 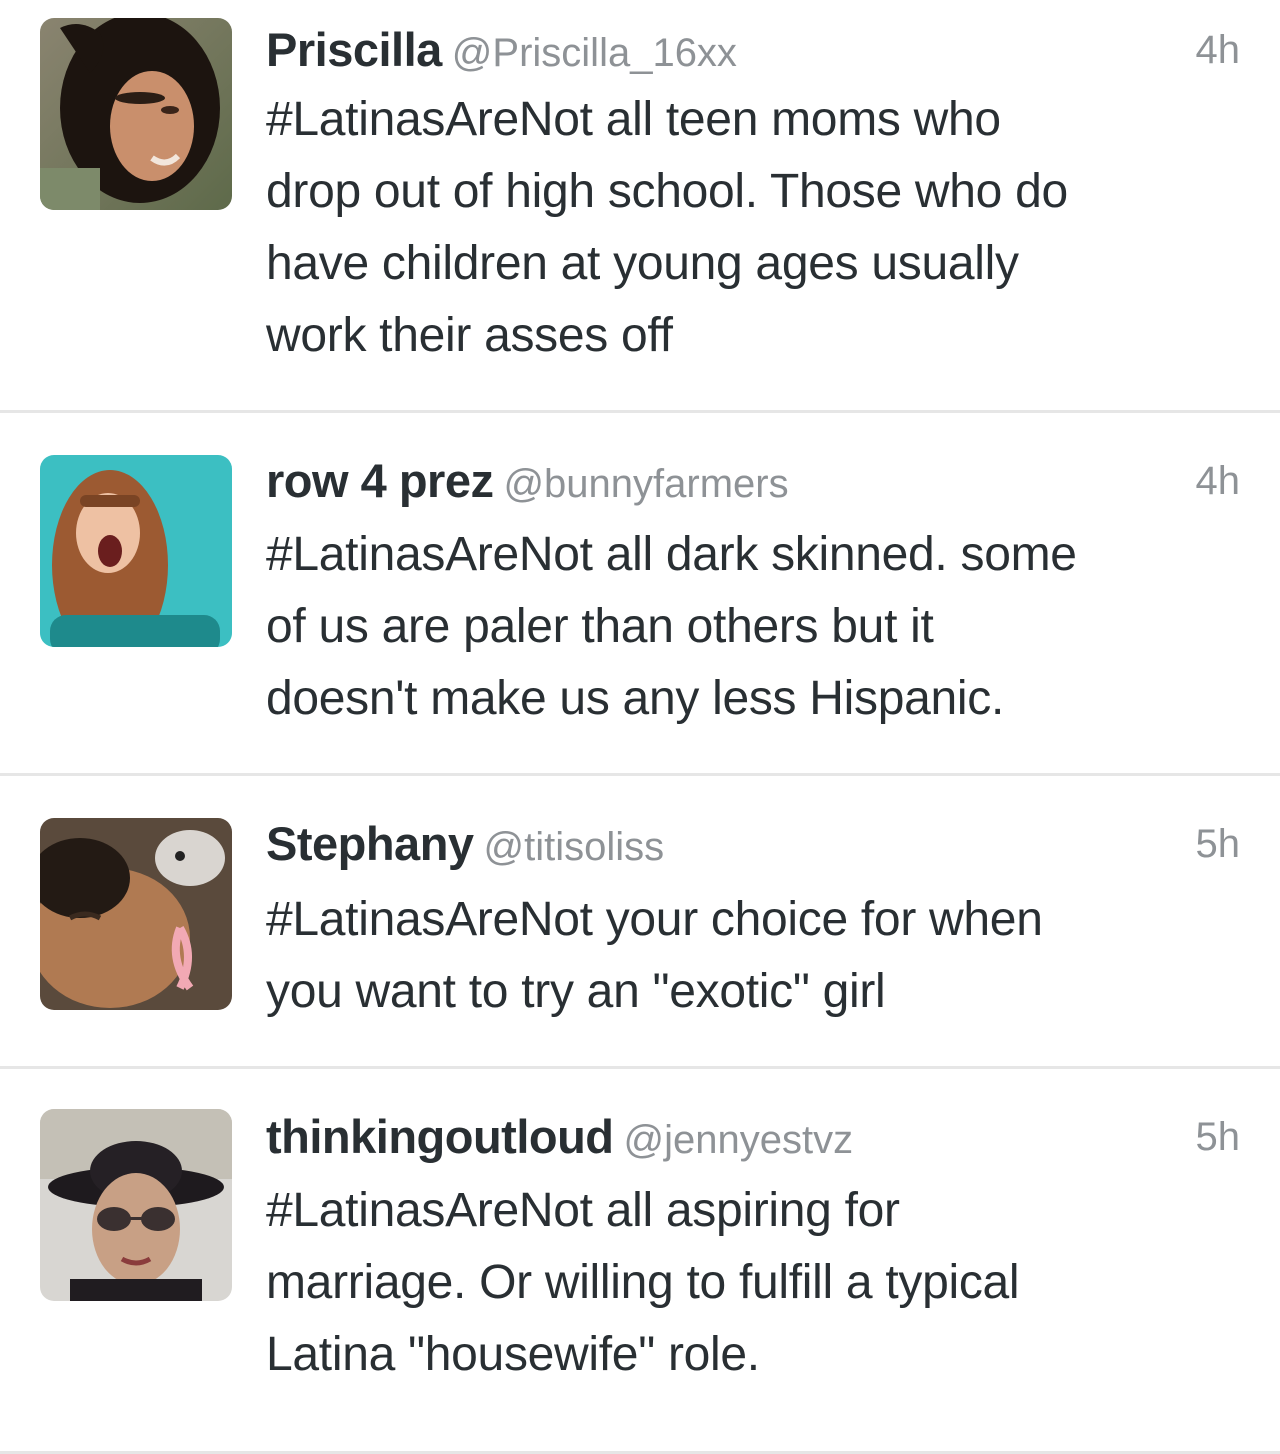 I want to click on display-name: Priscilla, so click(x=354, y=49).